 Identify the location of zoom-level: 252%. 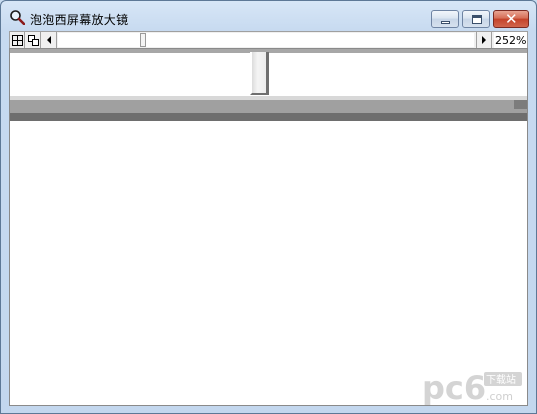
(510, 40).